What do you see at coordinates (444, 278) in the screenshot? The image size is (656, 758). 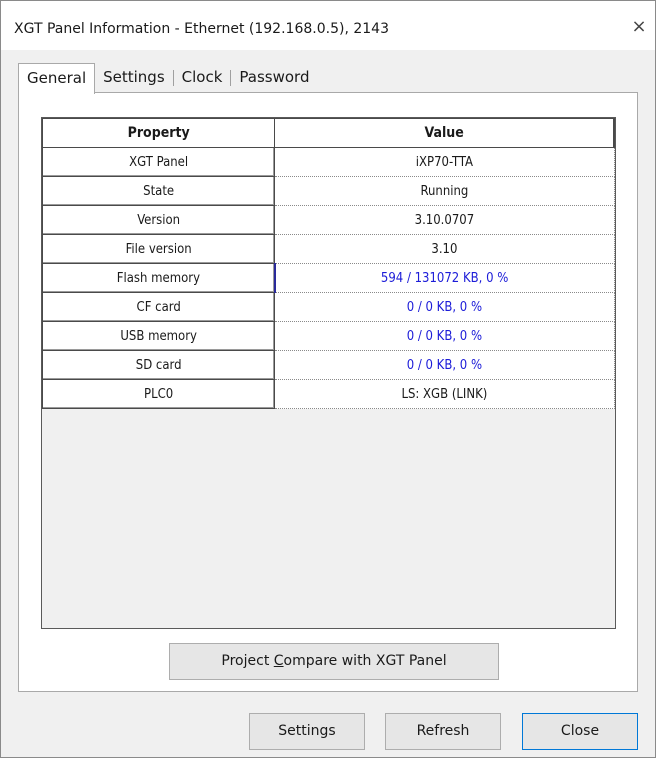 I see `value-cell: 594 / 131072 KB, 0 %` at bounding box center [444, 278].